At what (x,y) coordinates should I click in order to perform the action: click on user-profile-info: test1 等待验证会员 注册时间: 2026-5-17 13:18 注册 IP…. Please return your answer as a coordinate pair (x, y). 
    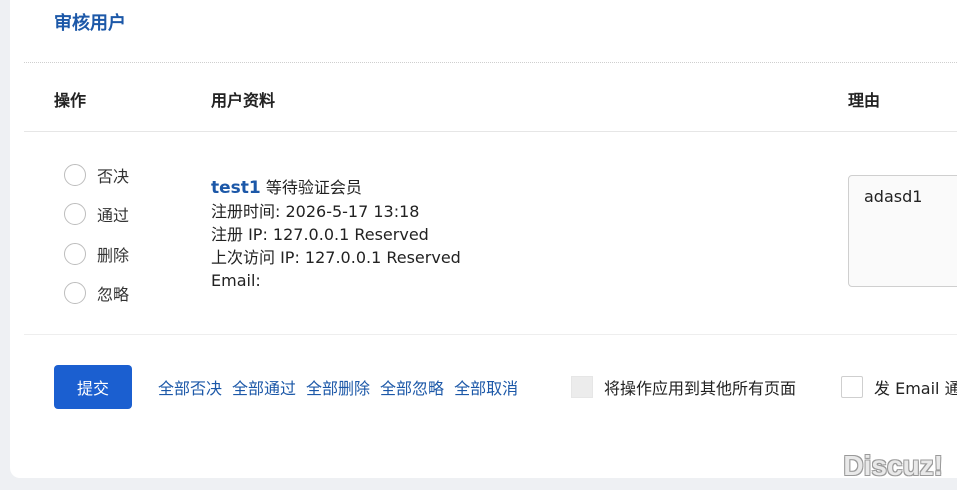
    Looking at the image, I should click on (336, 234).